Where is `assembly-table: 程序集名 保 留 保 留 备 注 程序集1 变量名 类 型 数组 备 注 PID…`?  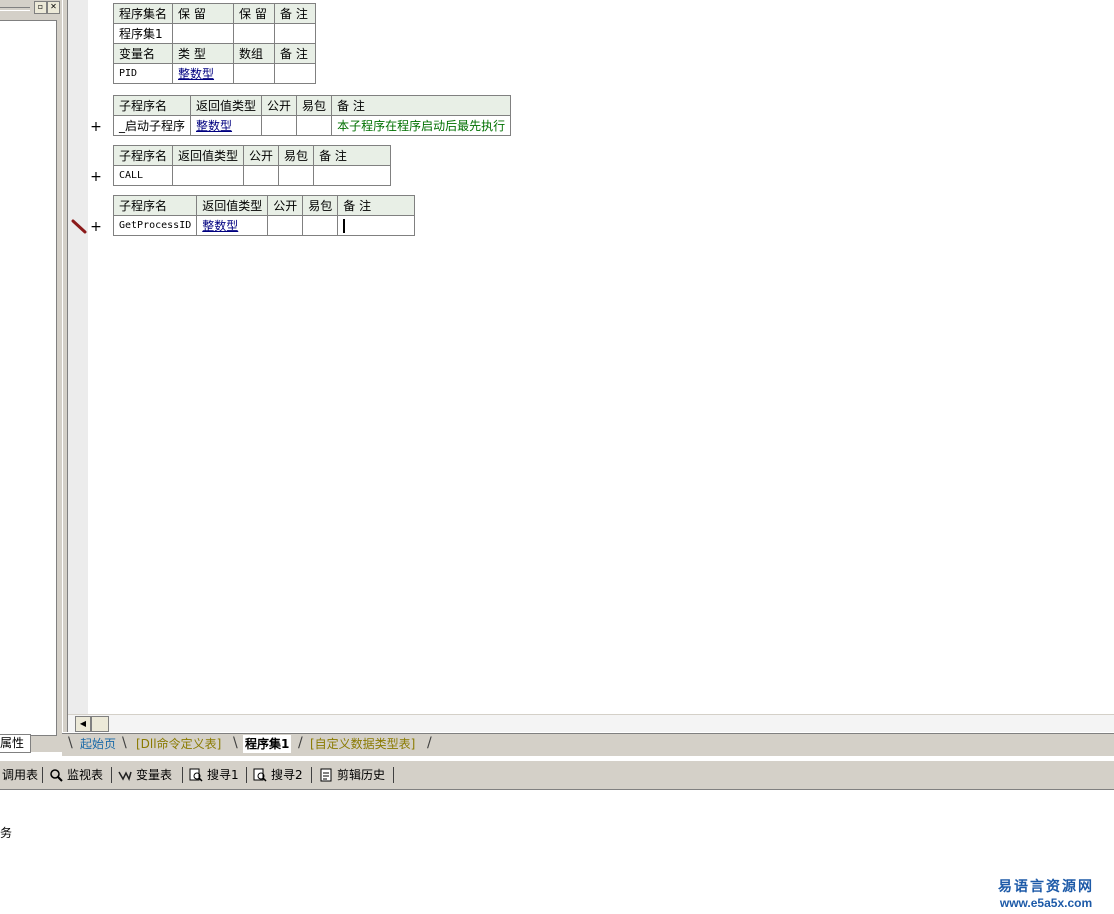
assembly-table: 程序集名 保 留 保 留 备 注 程序集1 变量名 类 型 数组 备 注 PID… is located at coordinates (214, 43).